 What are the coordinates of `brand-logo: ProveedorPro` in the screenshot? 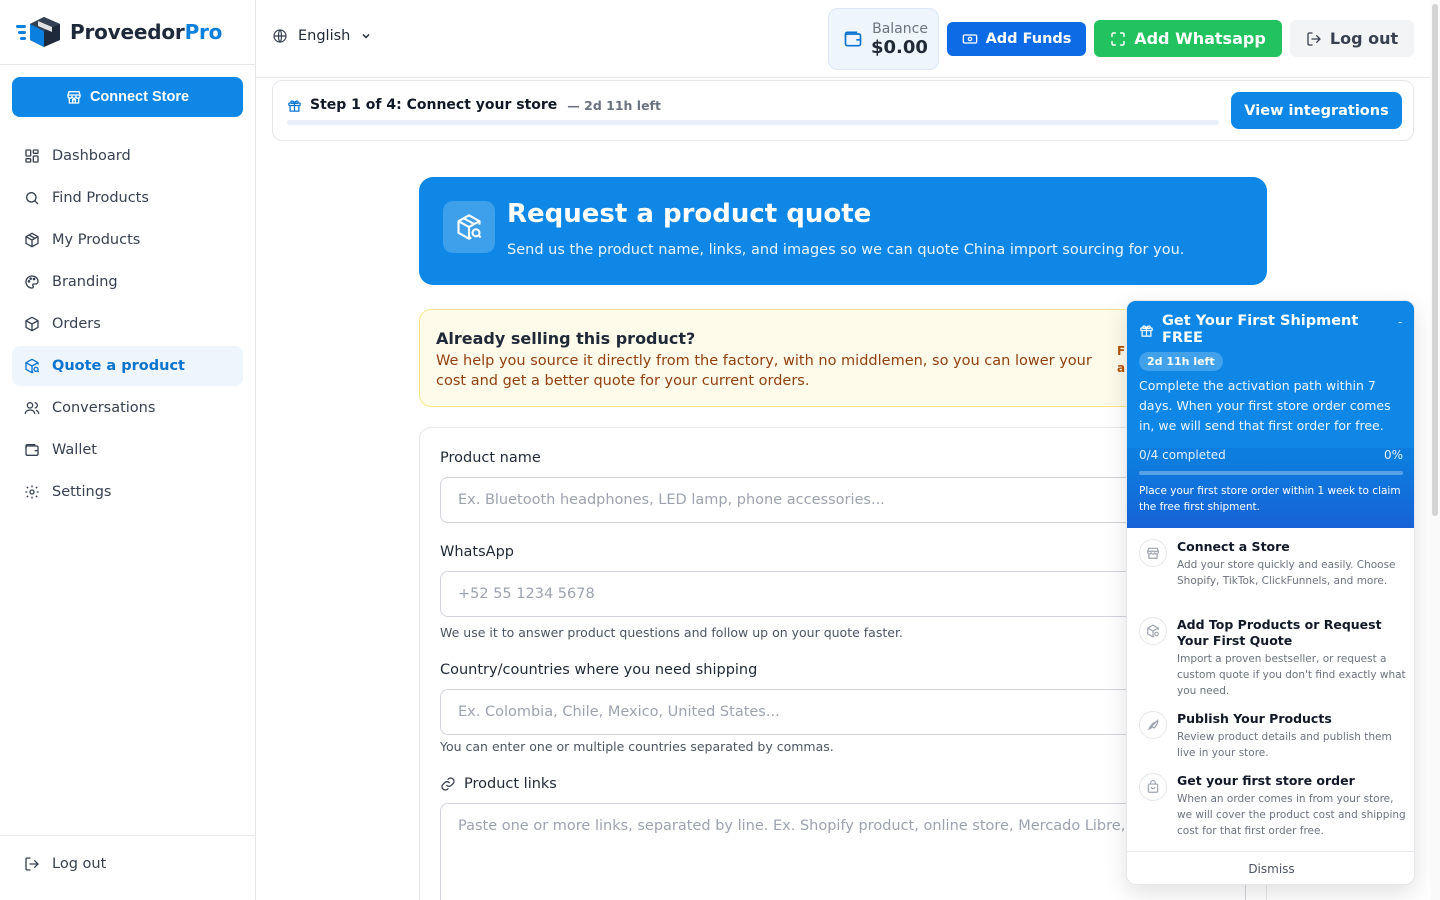 It's located at (119, 32).